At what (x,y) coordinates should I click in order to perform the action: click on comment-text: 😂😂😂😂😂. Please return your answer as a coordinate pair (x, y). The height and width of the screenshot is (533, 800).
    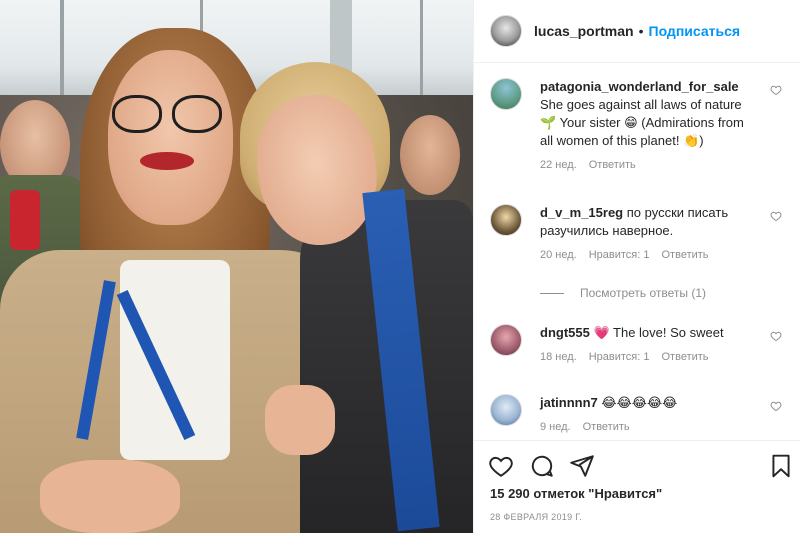
    Looking at the image, I should click on (639, 402).